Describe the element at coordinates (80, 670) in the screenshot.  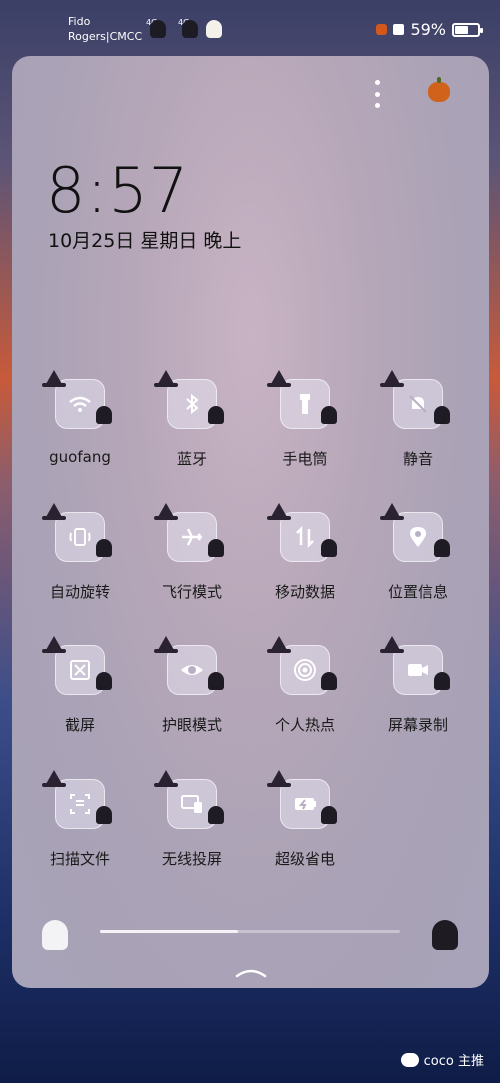
I see `screenshot-icon` at that location.